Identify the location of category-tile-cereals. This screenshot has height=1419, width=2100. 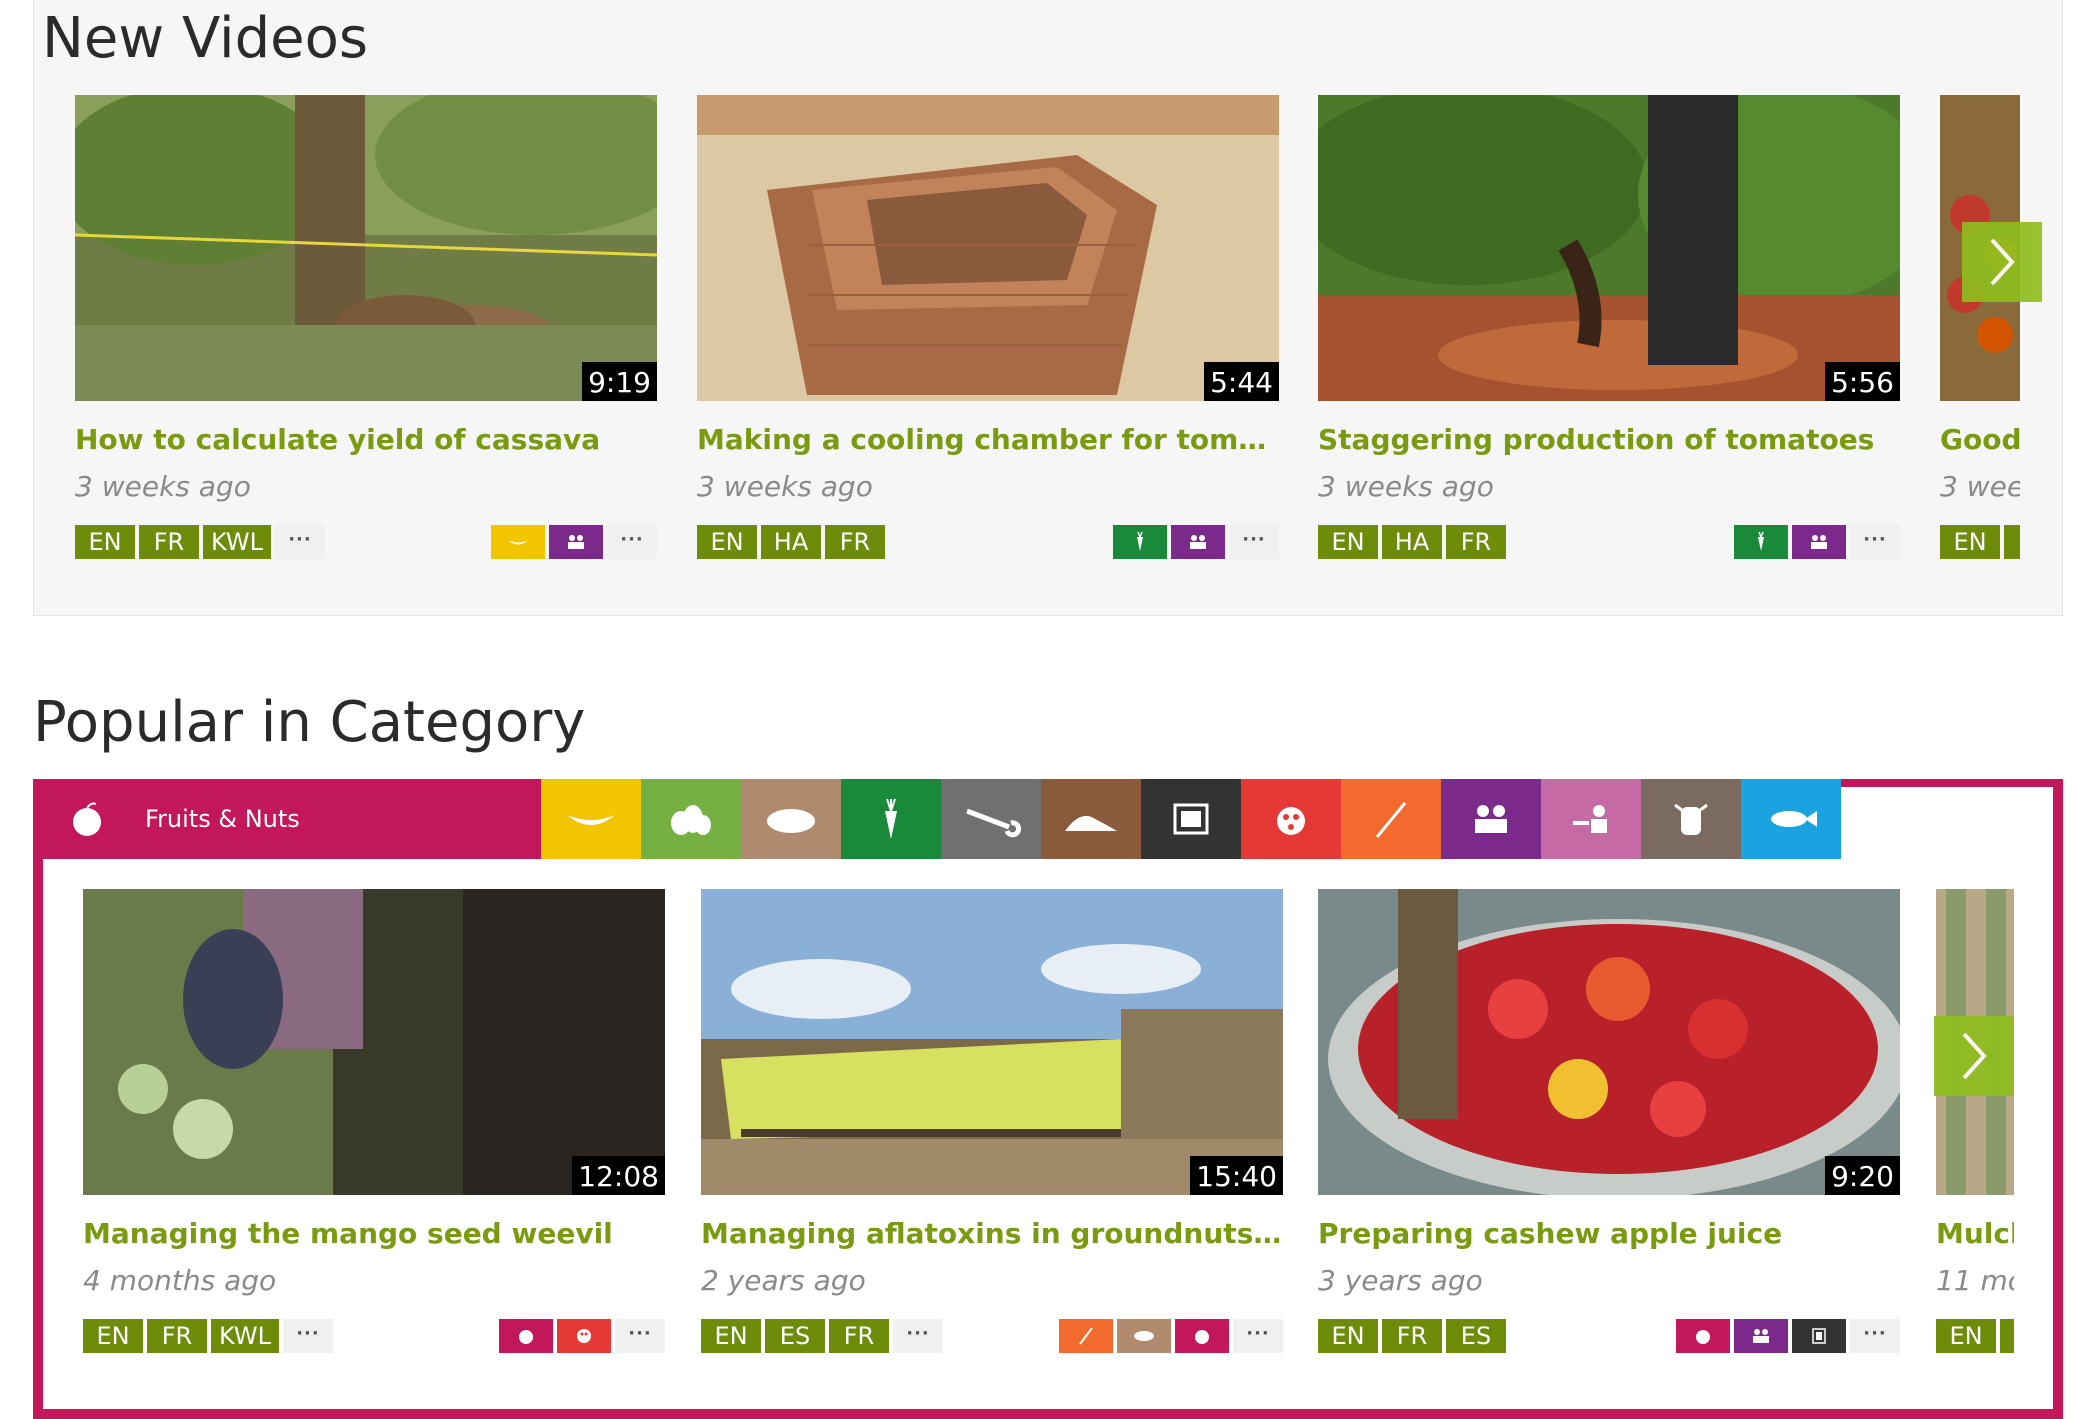
(1391, 819).